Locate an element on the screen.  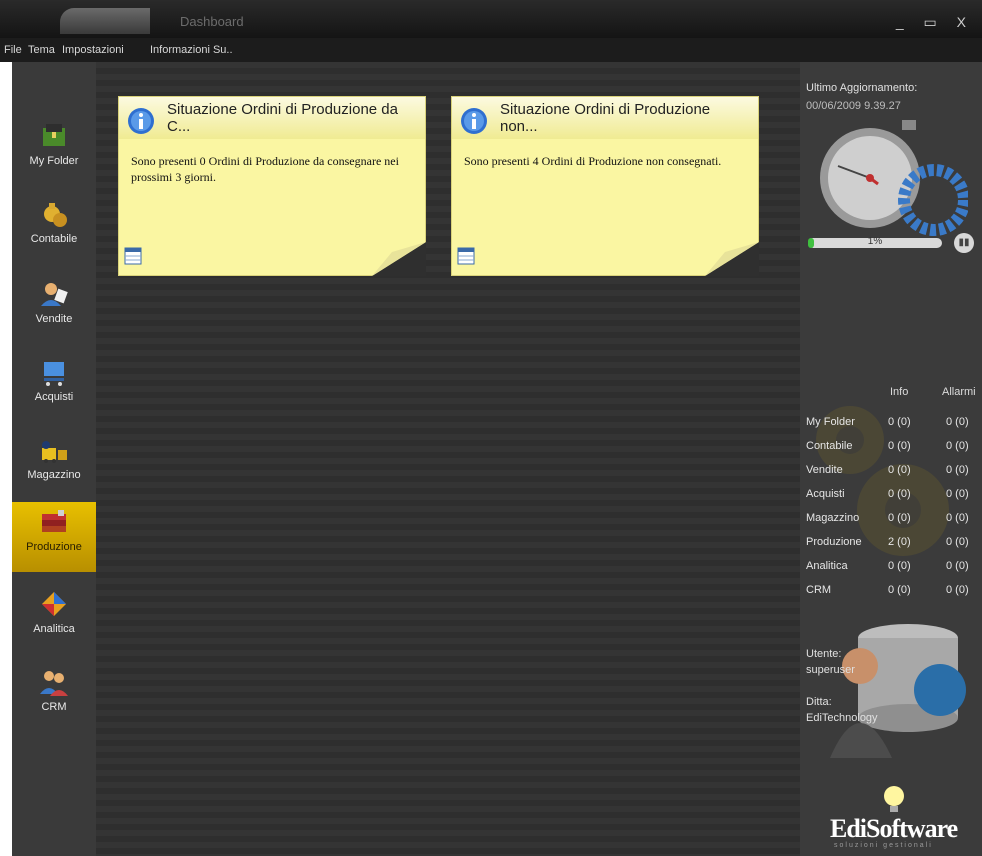
sidebar-item-label: My Folder is located at coordinates (54, 161).